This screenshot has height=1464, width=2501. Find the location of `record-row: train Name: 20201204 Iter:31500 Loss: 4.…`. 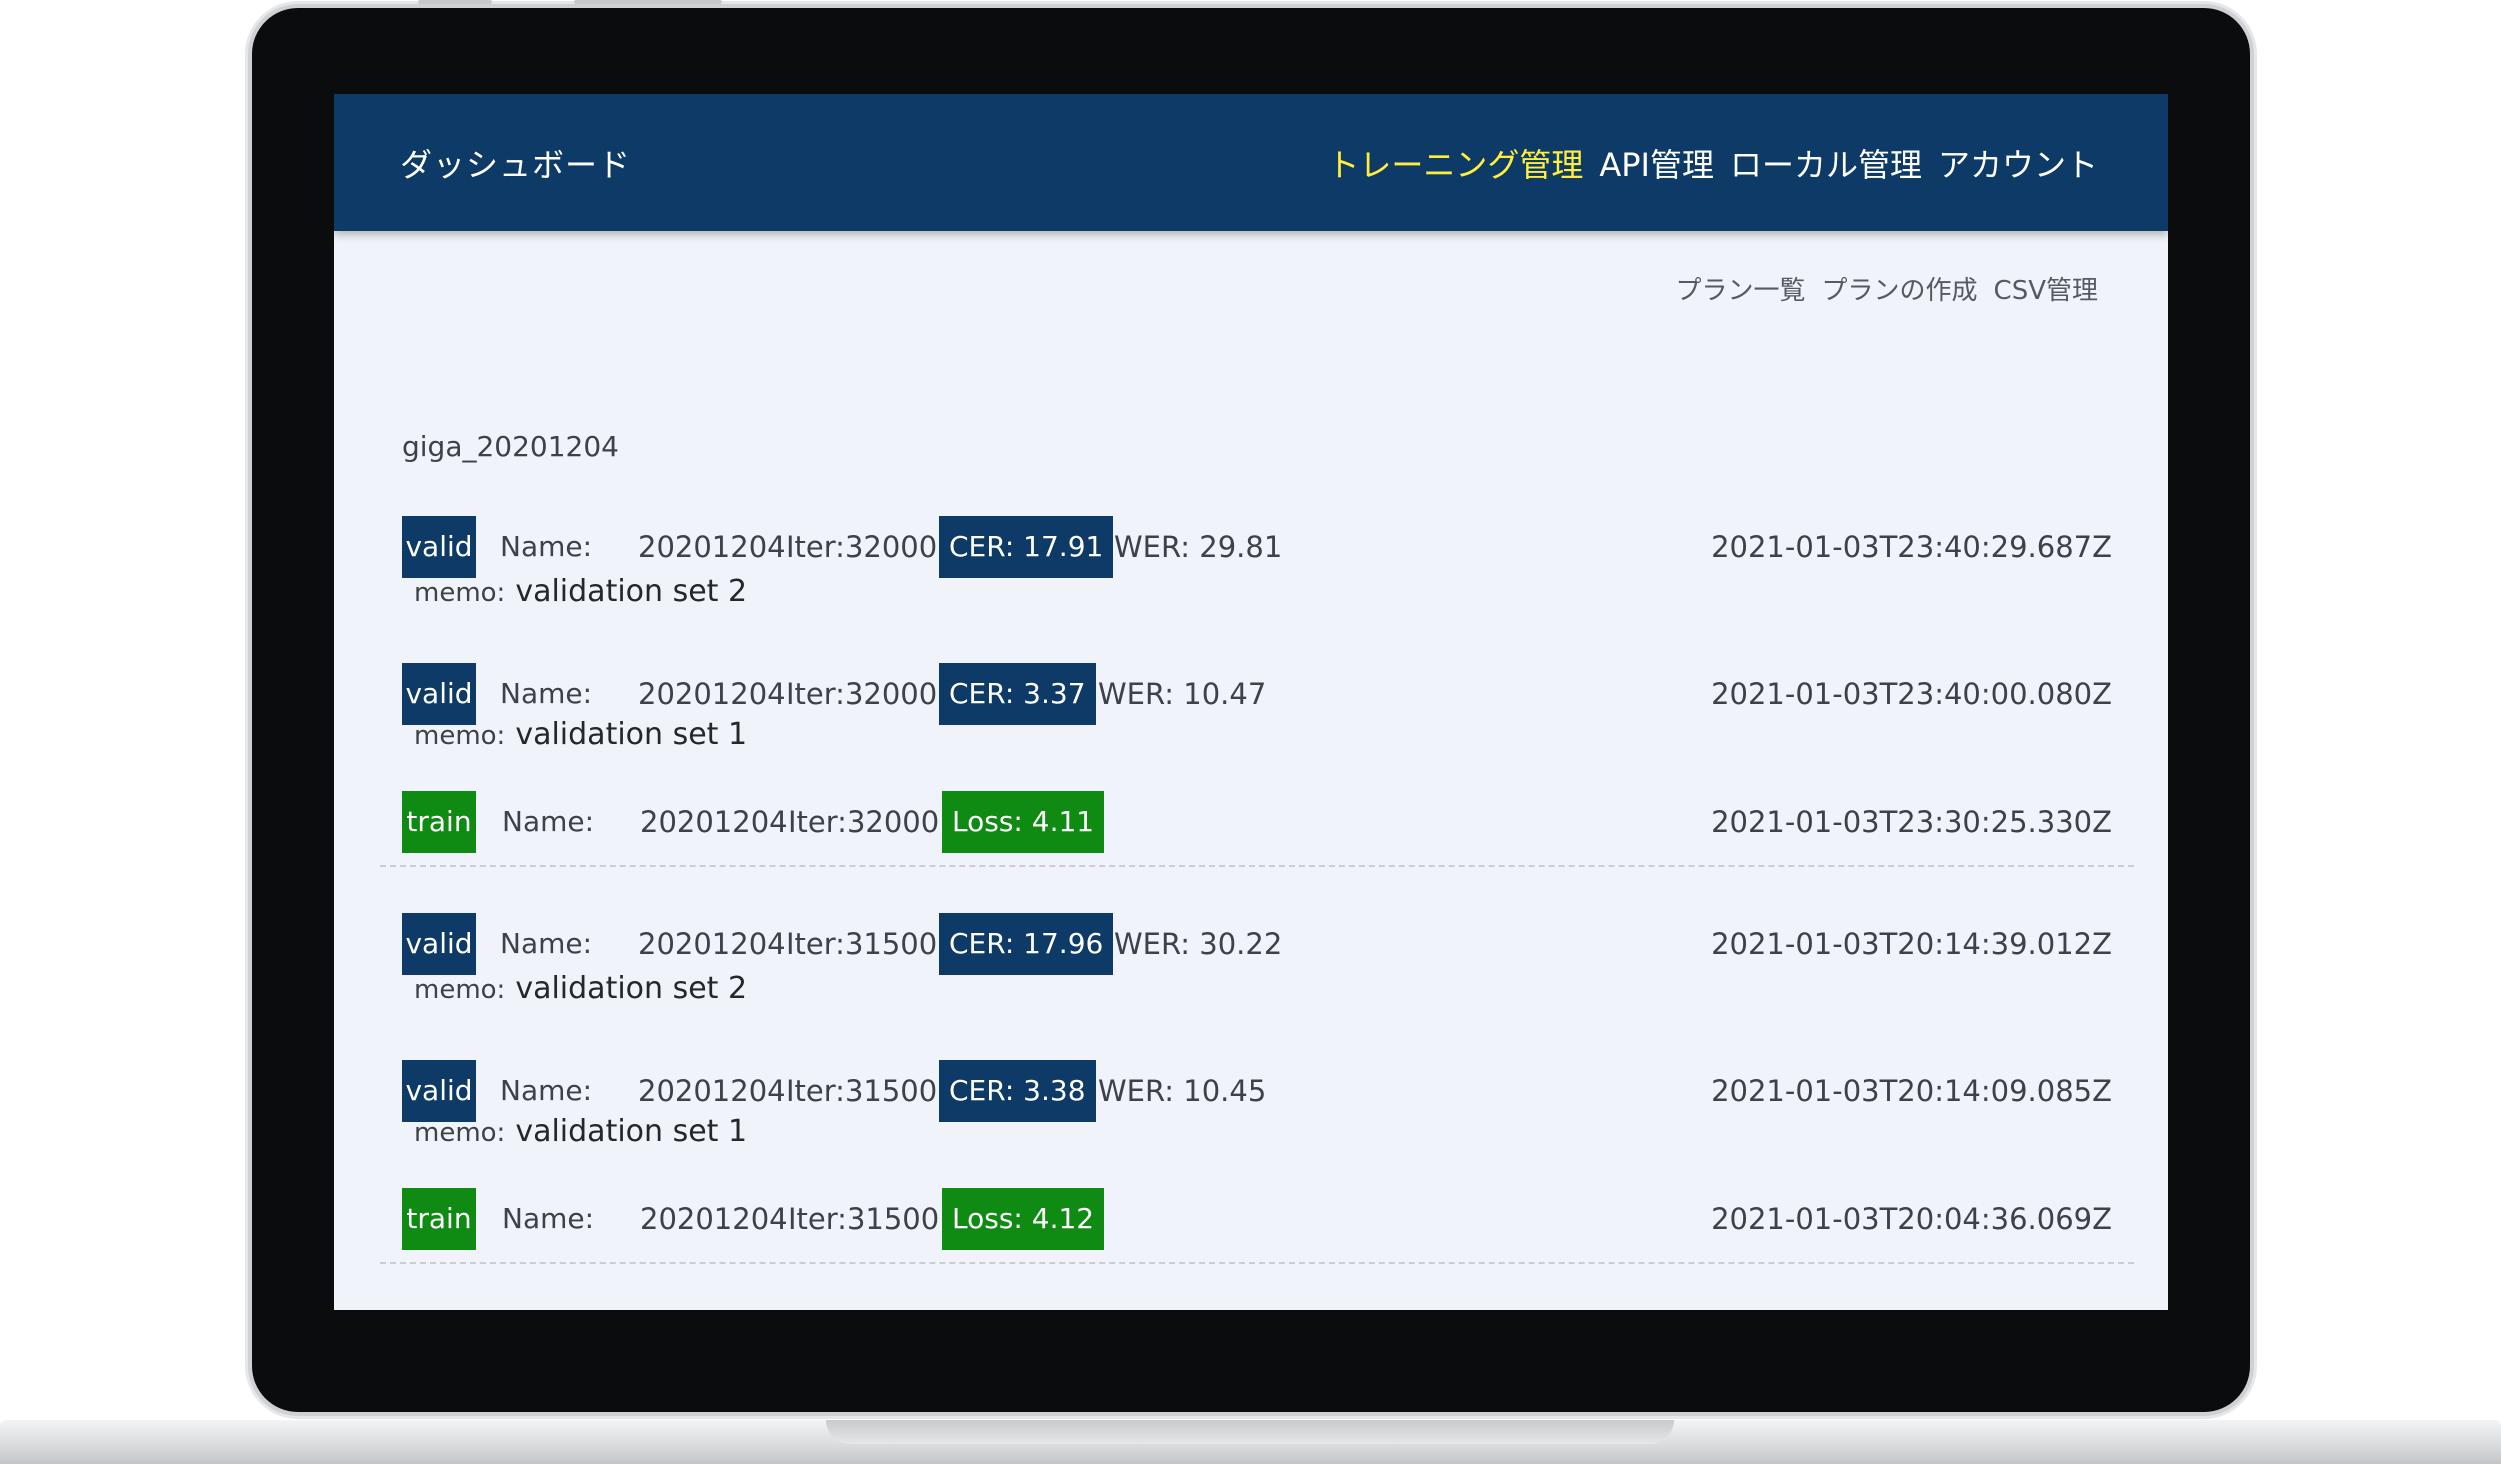

record-row: train Name: 20201204 Iter:31500 Loss: 4.… is located at coordinates (1251, 1220).